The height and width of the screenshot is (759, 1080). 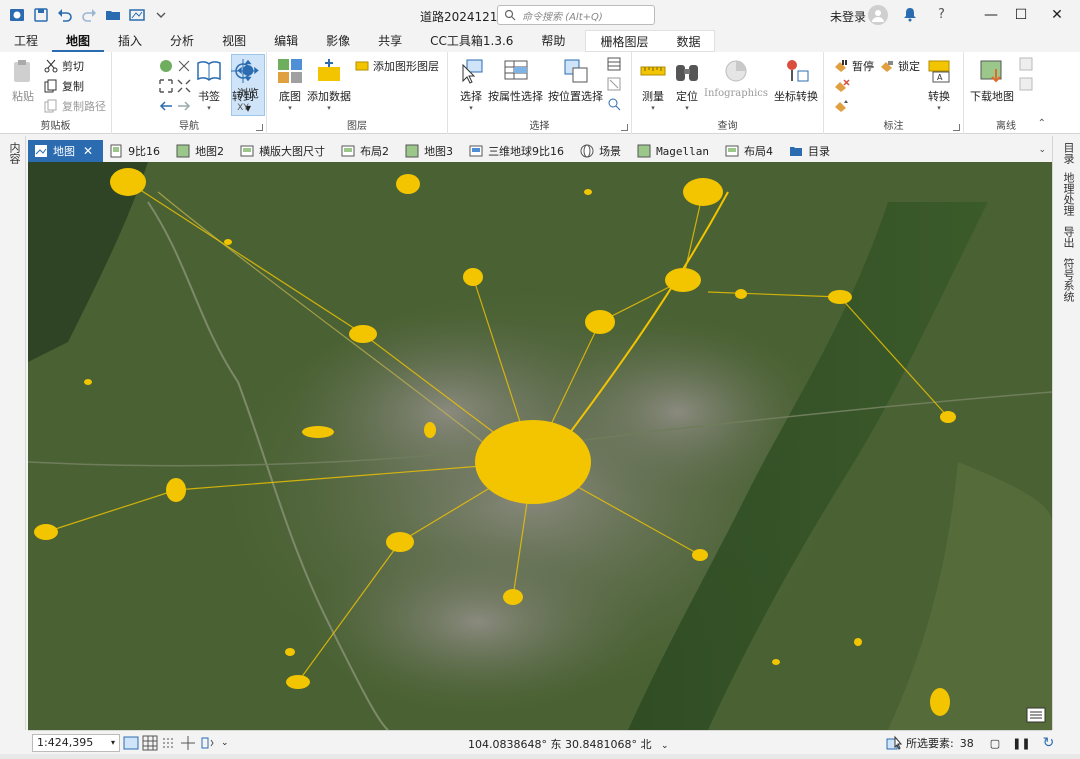 I want to click on crosshair-status-icon, so click(x=188, y=743).